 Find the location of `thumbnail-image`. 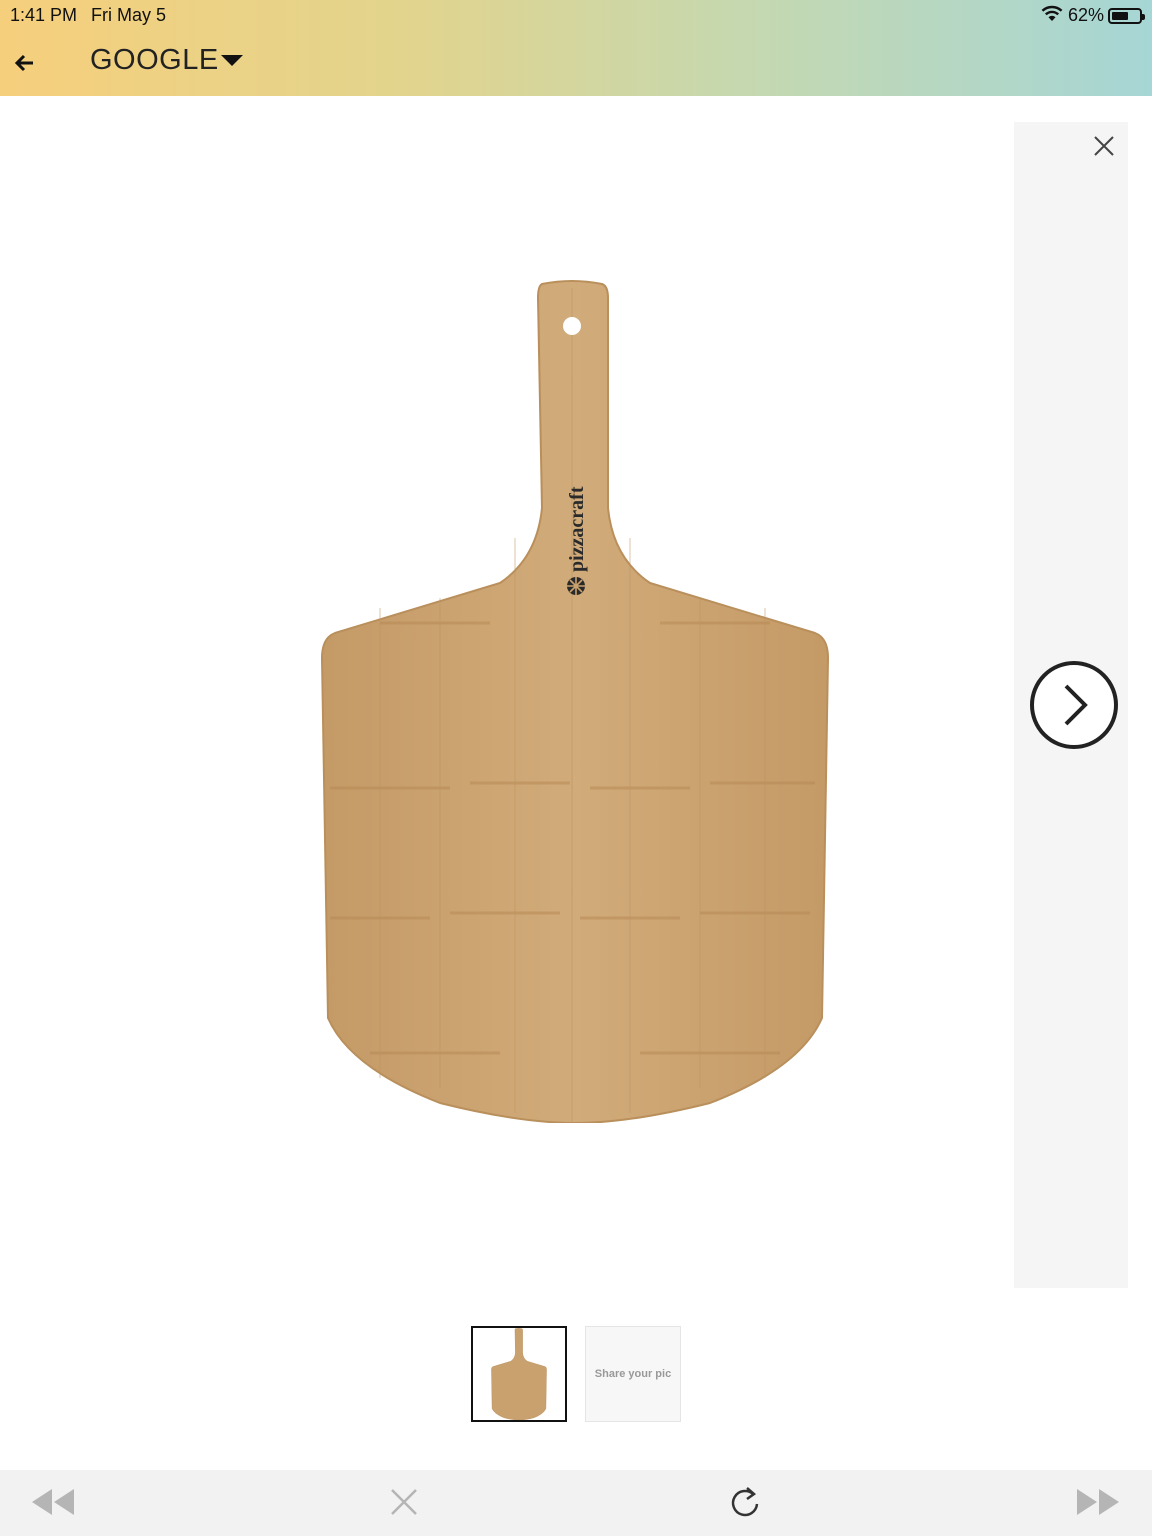

thumbnail-image is located at coordinates (519, 1374).